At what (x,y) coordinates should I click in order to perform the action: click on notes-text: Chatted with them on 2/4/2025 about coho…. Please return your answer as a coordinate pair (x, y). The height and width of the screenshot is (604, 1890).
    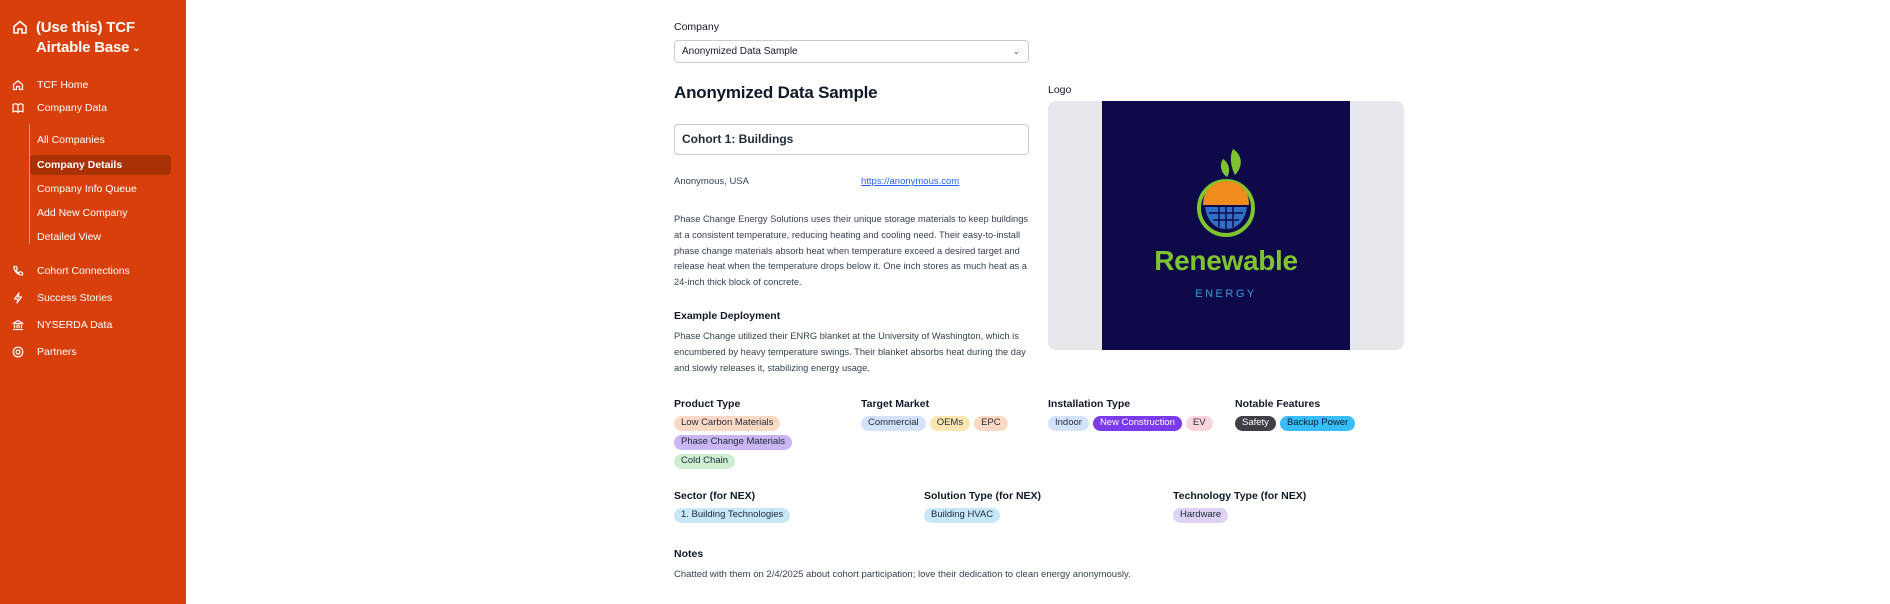
    Looking at the image, I should click on (902, 574).